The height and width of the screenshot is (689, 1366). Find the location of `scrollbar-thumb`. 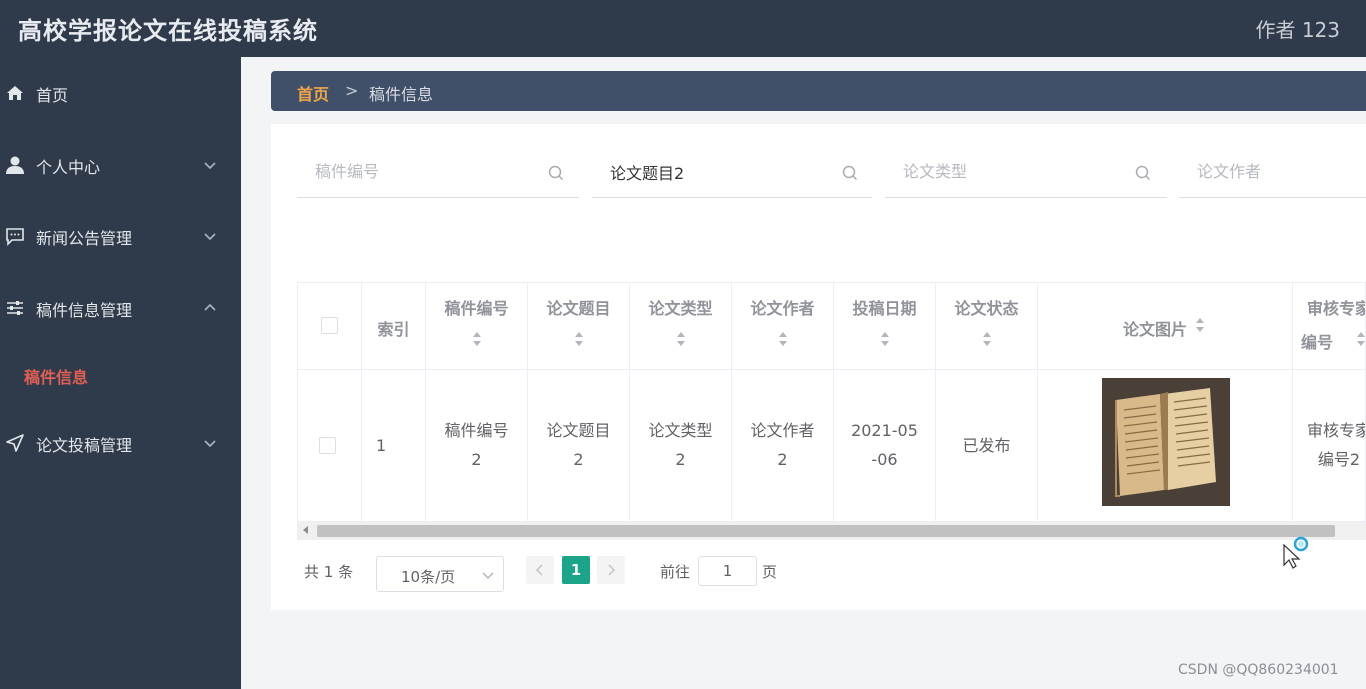

scrollbar-thumb is located at coordinates (826, 531).